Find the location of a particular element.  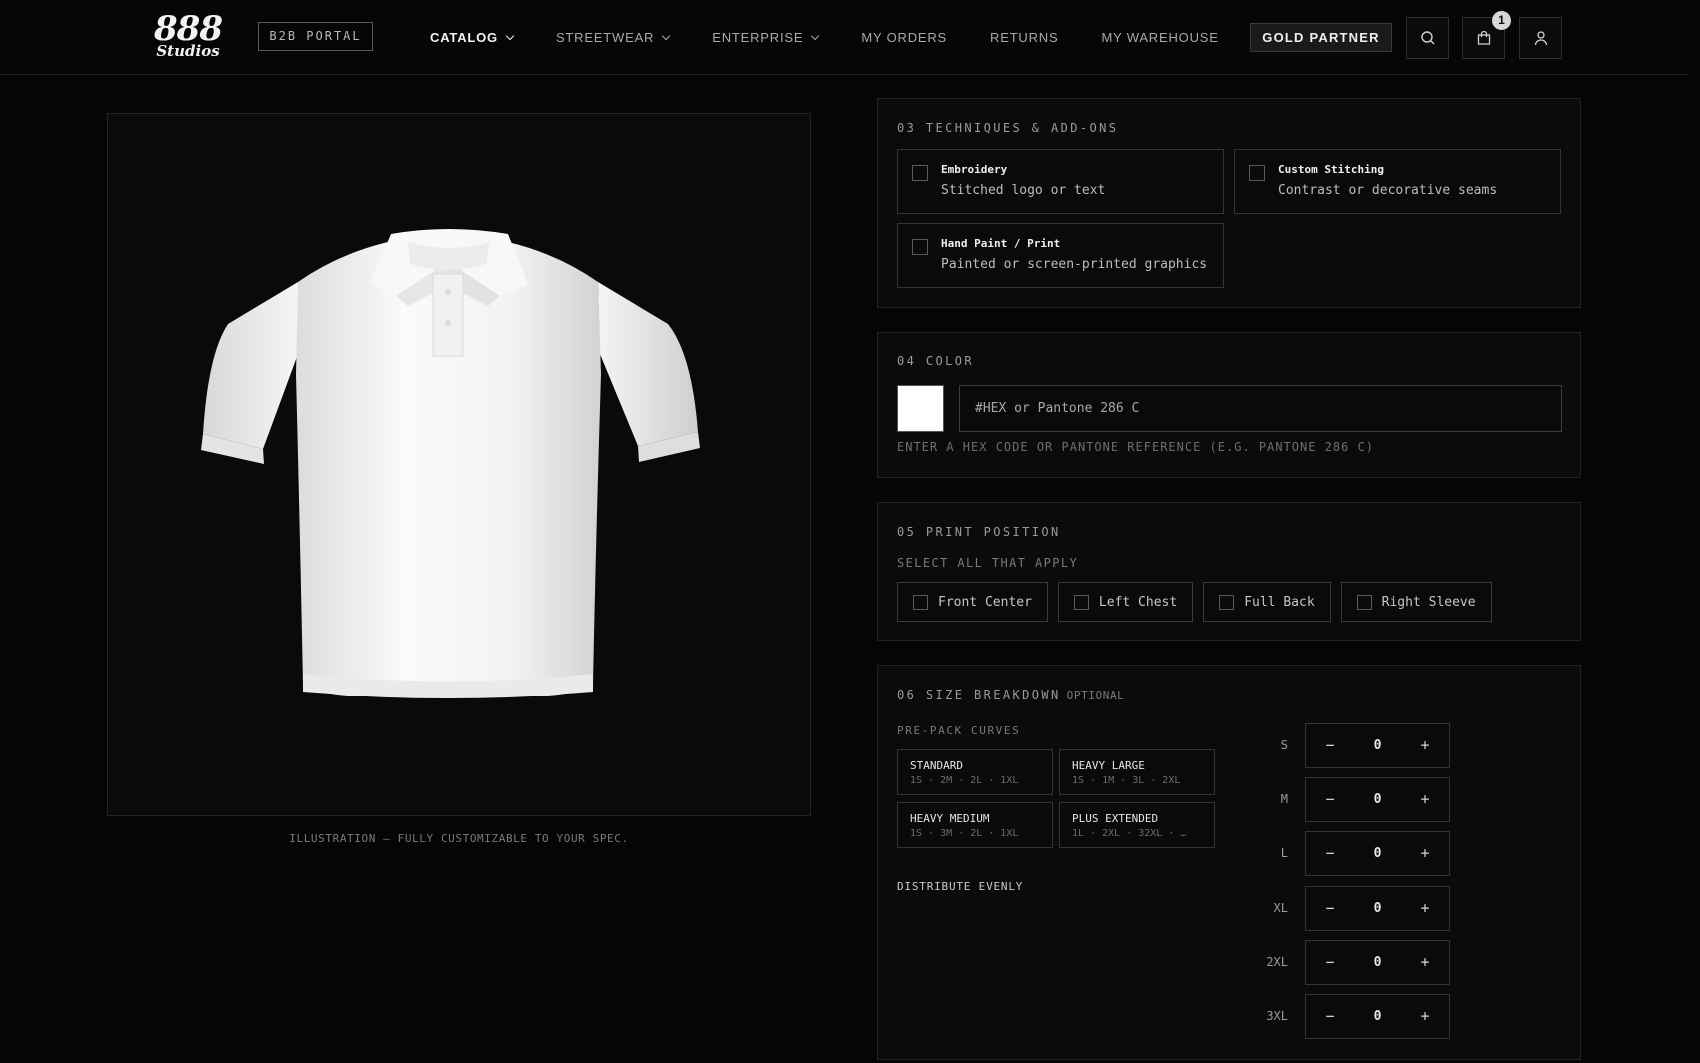

logo-number: 888 is located at coordinates (188, 29).